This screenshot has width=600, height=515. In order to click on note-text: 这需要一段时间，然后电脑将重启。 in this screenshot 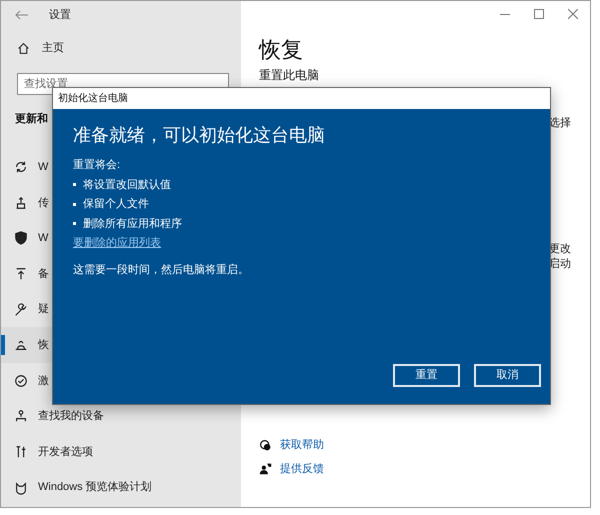, I will do `click(161, 270)`.